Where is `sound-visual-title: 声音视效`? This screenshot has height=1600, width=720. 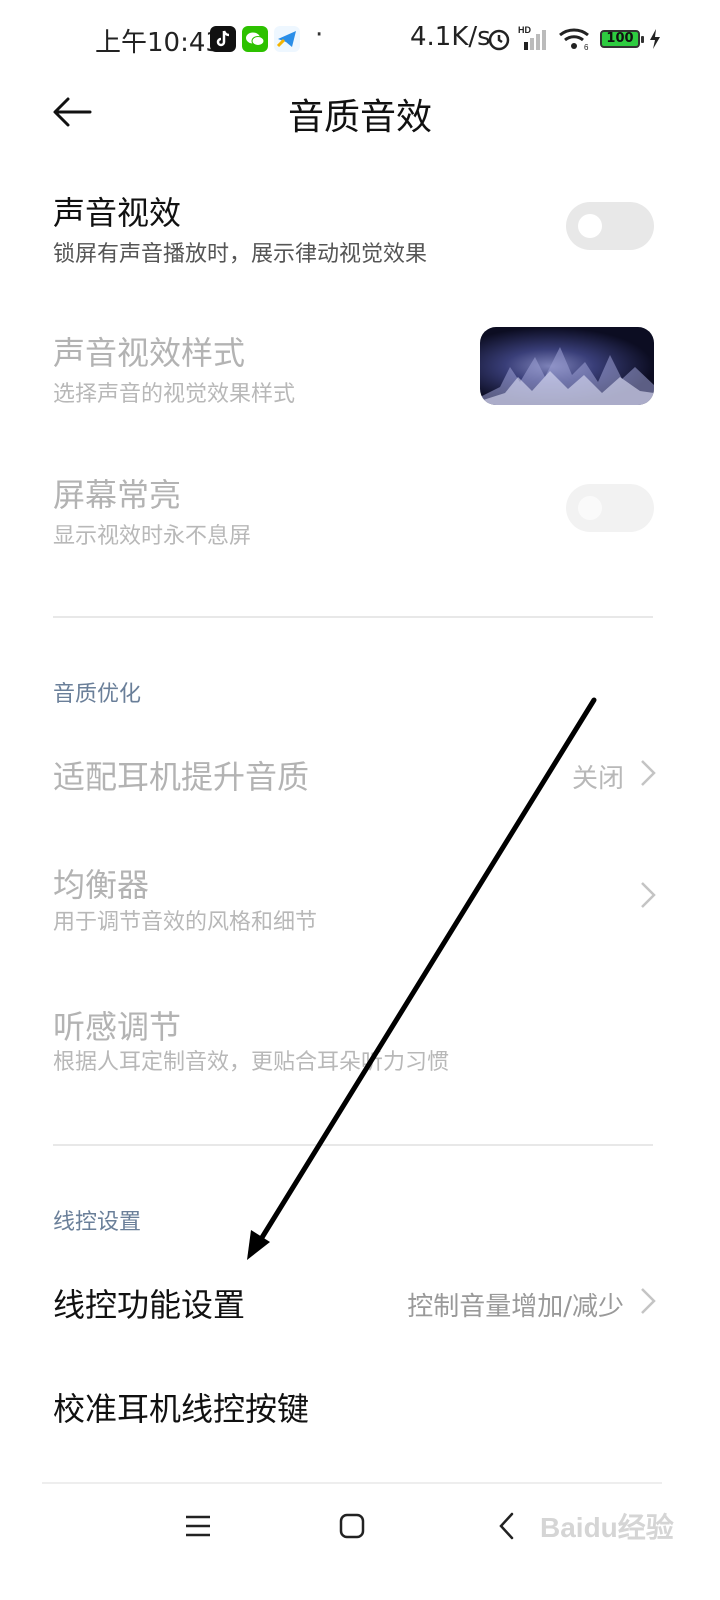
sound-visual-title: 声音视效 is located at coordinates (117, 213).